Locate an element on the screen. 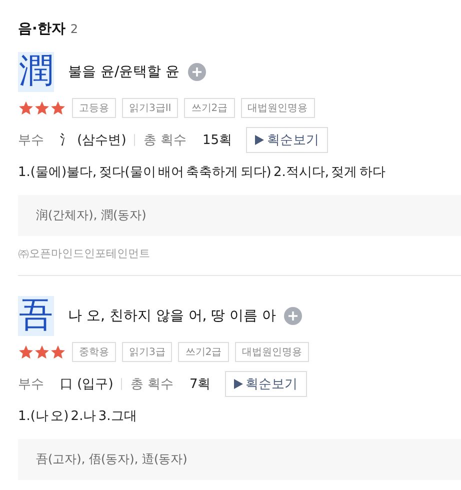 This screenshot has width=461, height=490. grade-tag: 읽기3급II is located at coordinates (150, 108).